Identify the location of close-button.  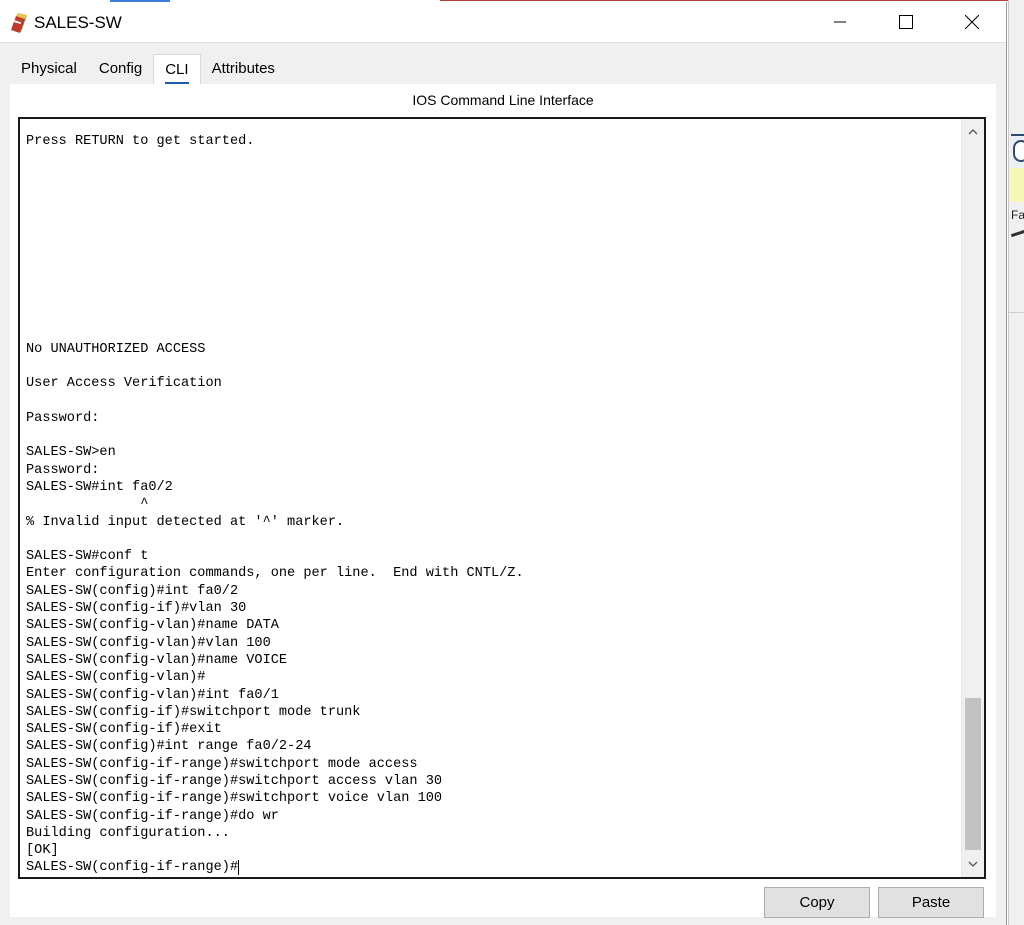
(972, 22).